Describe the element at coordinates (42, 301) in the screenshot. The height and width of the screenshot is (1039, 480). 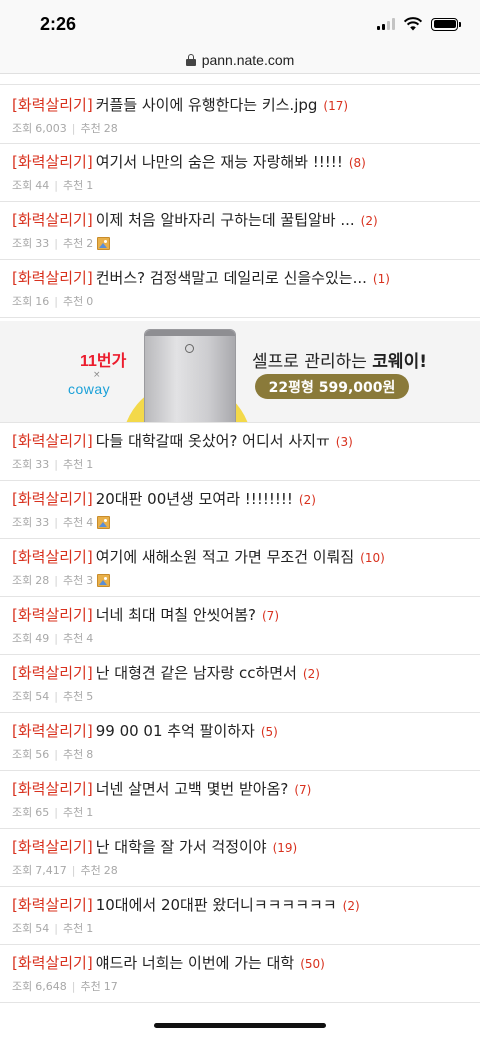
I see `views-value: 16` at that location.